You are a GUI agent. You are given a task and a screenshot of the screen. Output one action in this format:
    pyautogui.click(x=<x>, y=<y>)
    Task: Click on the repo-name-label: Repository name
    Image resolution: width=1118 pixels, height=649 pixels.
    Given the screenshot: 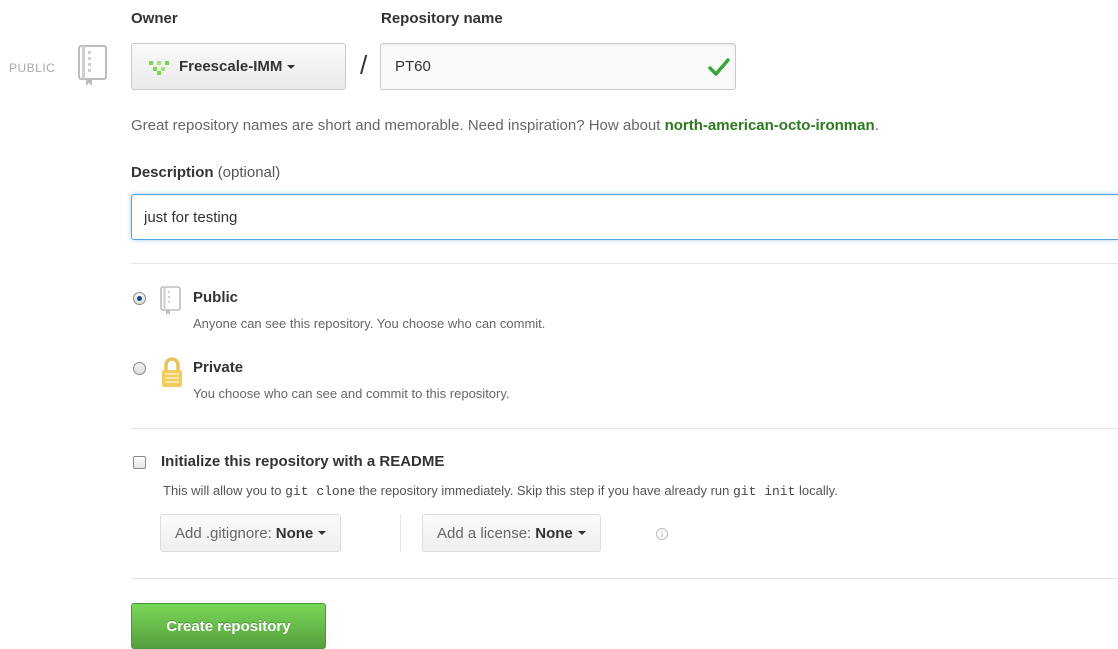 What is the action you would take?
    pyautogui.click(x=442, y=18)
    